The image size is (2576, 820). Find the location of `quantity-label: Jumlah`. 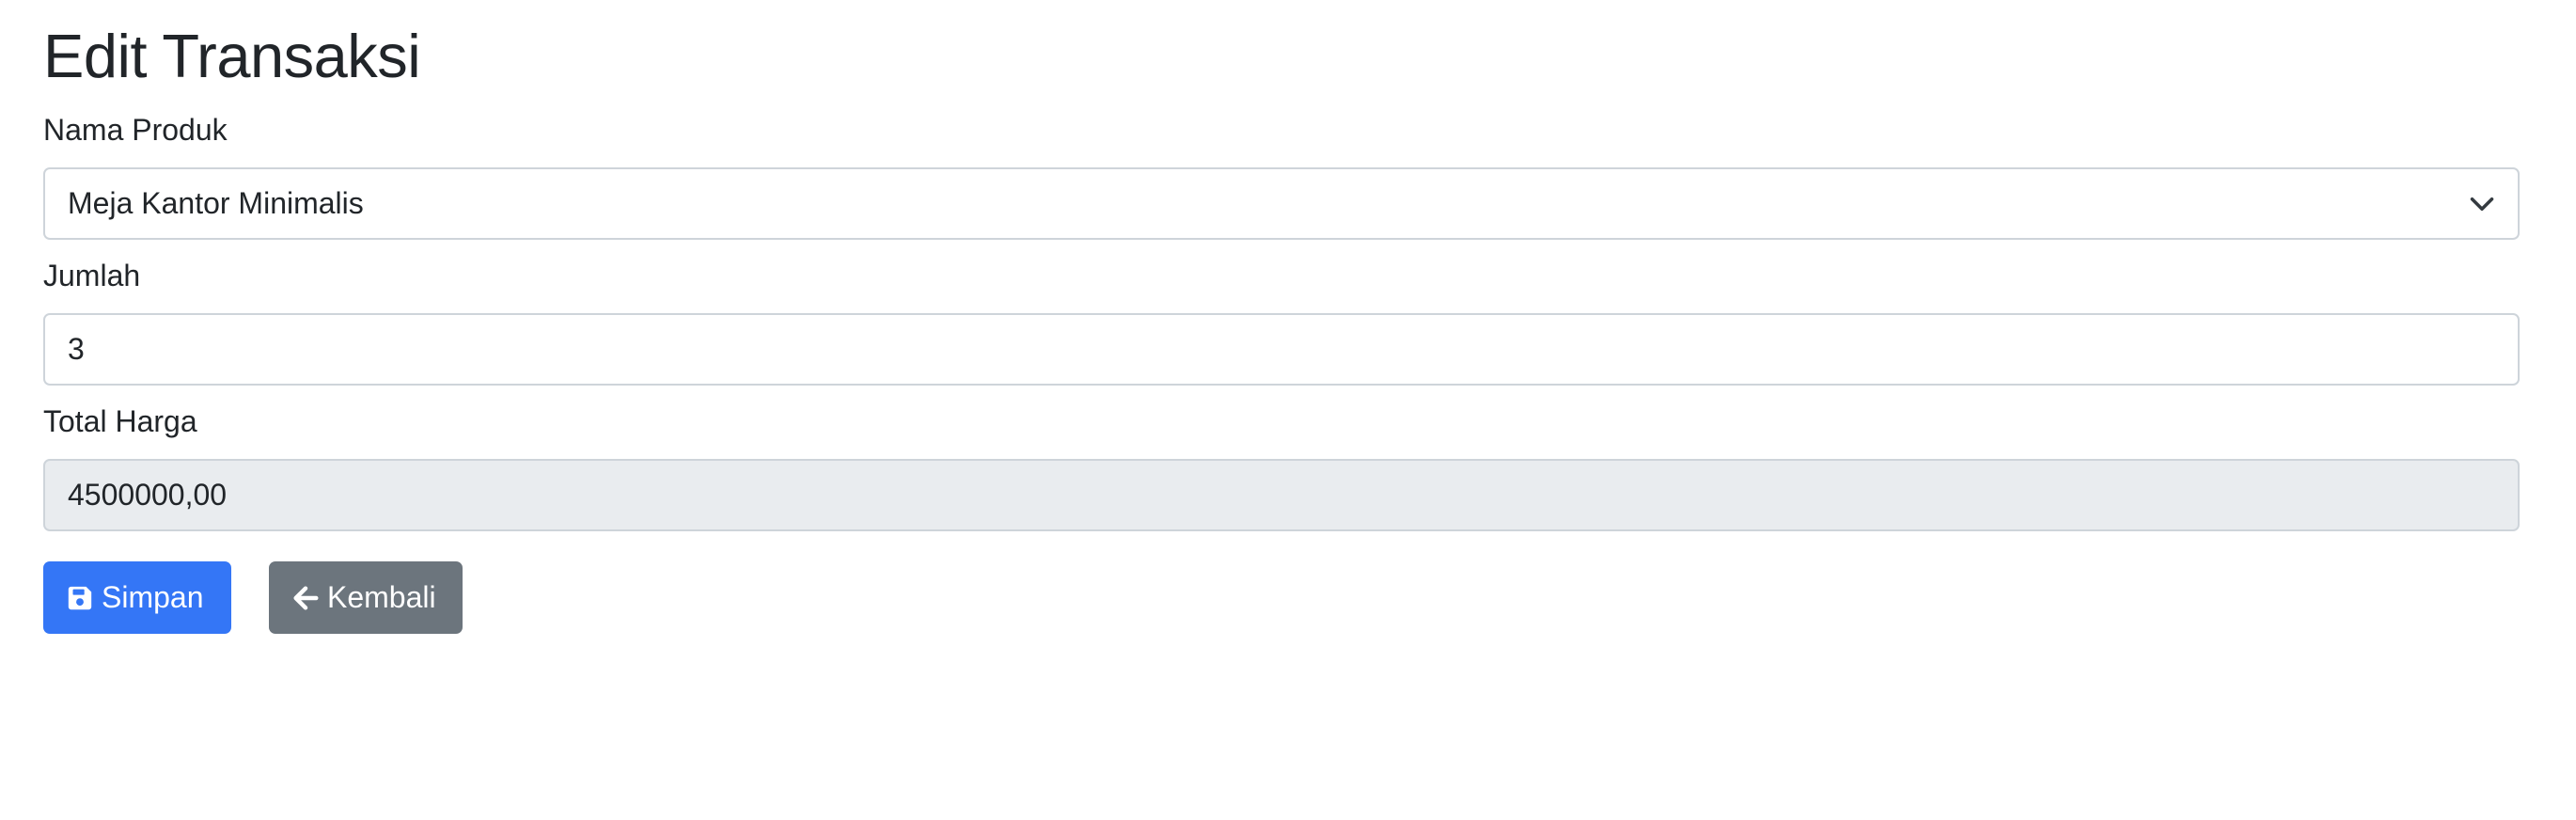

quantity-label: Jumlah is located at coordinates (92, 276).